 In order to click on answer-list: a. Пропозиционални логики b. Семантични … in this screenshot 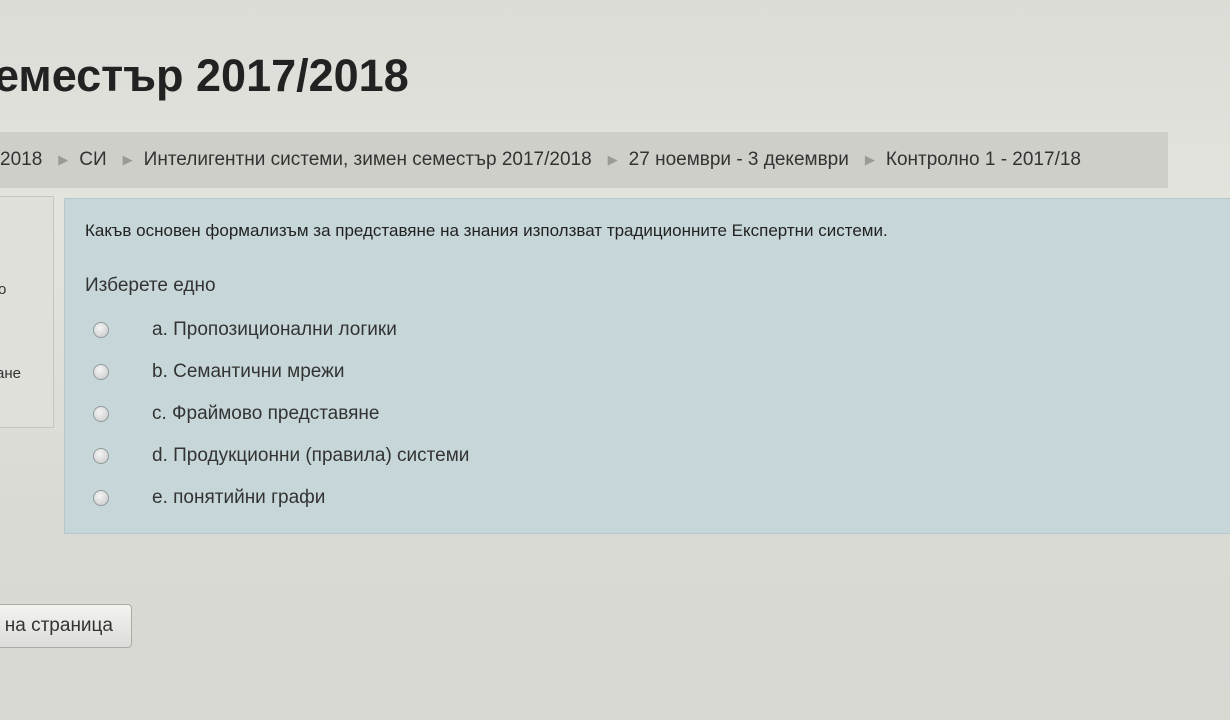, I will do `click(281, 414)`.